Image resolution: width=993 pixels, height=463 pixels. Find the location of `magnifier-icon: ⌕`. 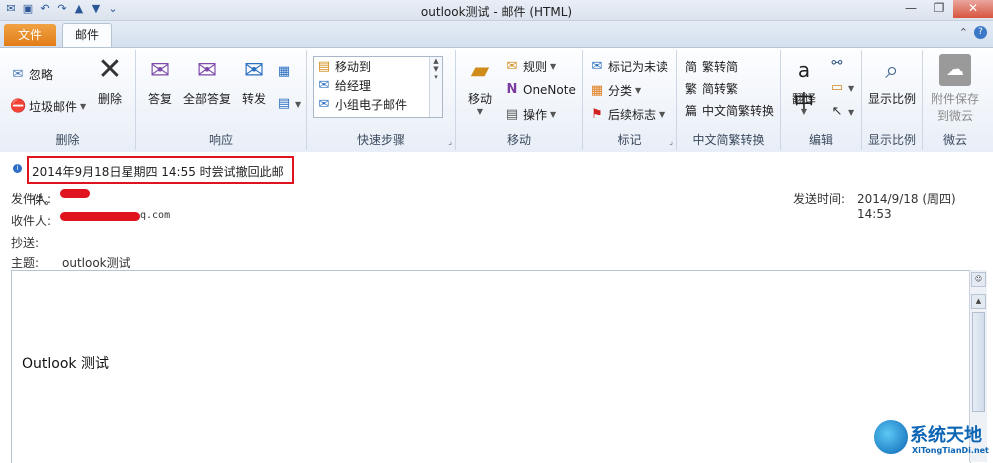

magnifier-icon: ⌕ is located at coordinates (892, 70).